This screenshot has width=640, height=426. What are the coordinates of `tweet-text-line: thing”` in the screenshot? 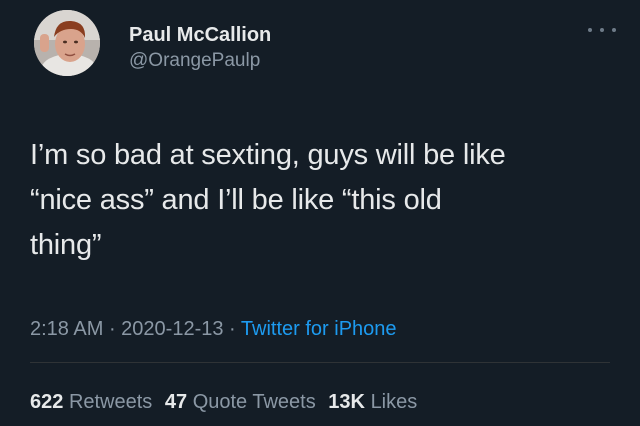 It's located at (66, 245).